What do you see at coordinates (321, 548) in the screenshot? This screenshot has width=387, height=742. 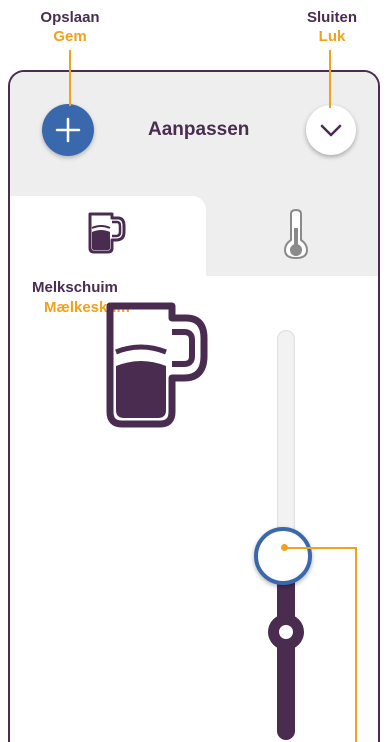 I see `slider-leader-horizontal` at bounding box center [321, 548].